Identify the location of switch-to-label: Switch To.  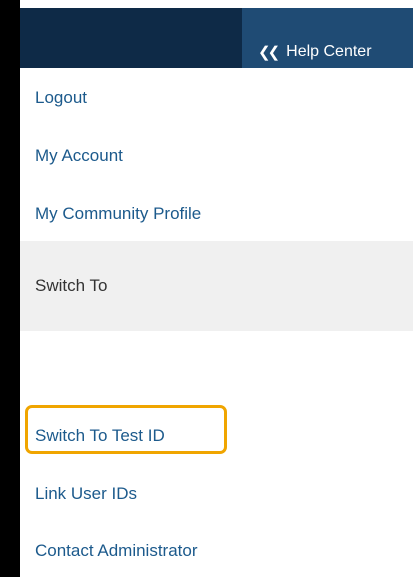
(71, 285).